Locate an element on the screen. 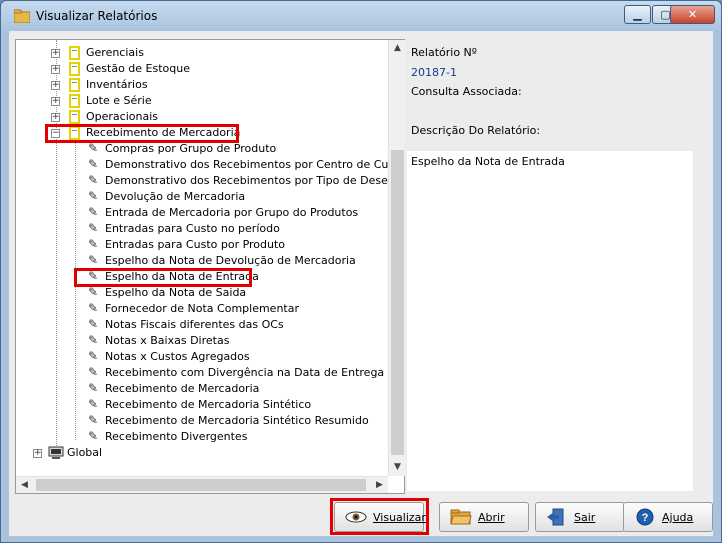  report-description-label: Descrição Do Relatório: is located at coordinates (476, 130).